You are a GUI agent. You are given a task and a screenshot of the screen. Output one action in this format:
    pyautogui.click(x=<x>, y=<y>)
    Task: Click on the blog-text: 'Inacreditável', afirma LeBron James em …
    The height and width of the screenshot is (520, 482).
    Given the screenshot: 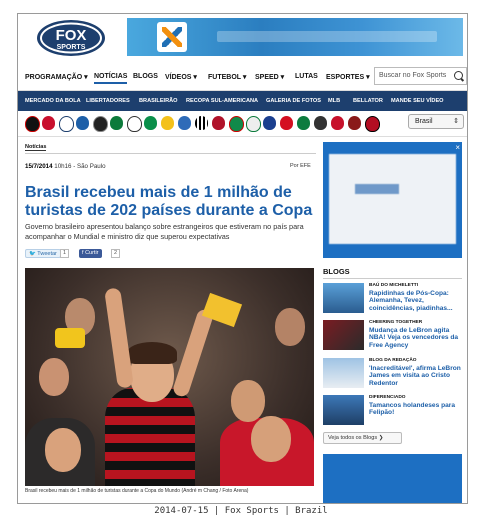 What is the action you would take?
    pyautogui.click(x=416, y=376)
    